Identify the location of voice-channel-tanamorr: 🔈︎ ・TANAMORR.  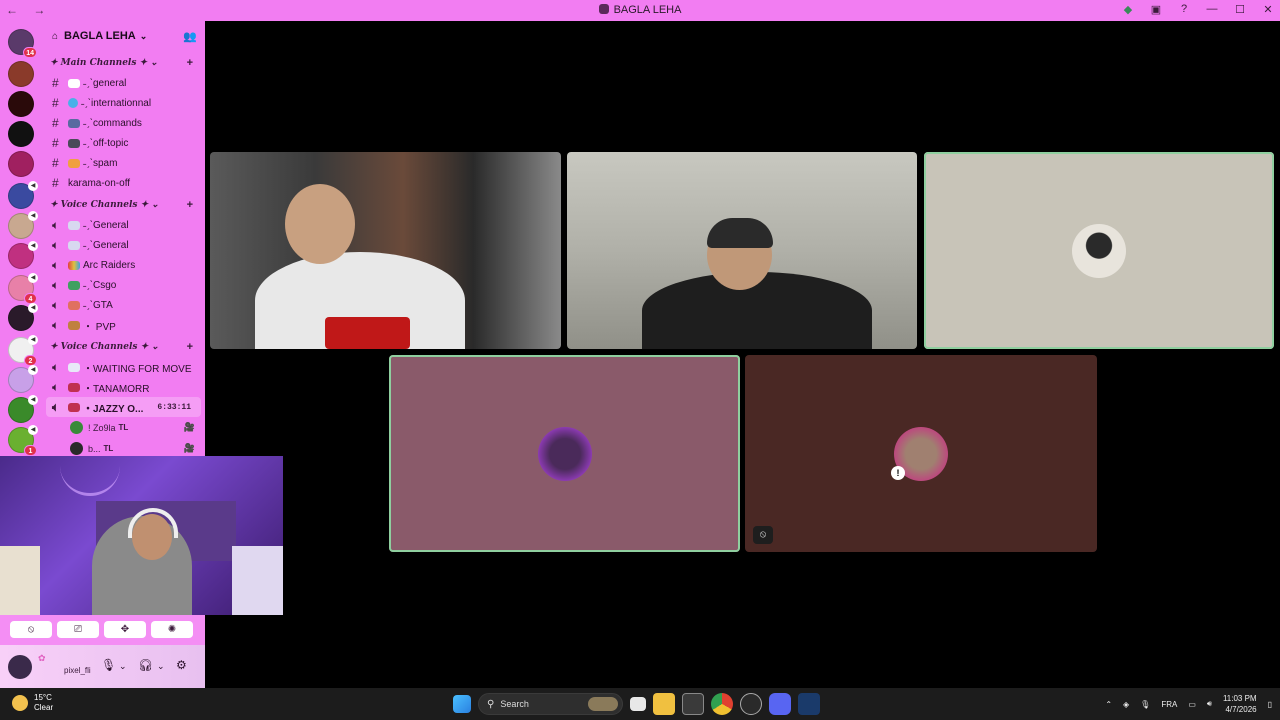
(123, 387).